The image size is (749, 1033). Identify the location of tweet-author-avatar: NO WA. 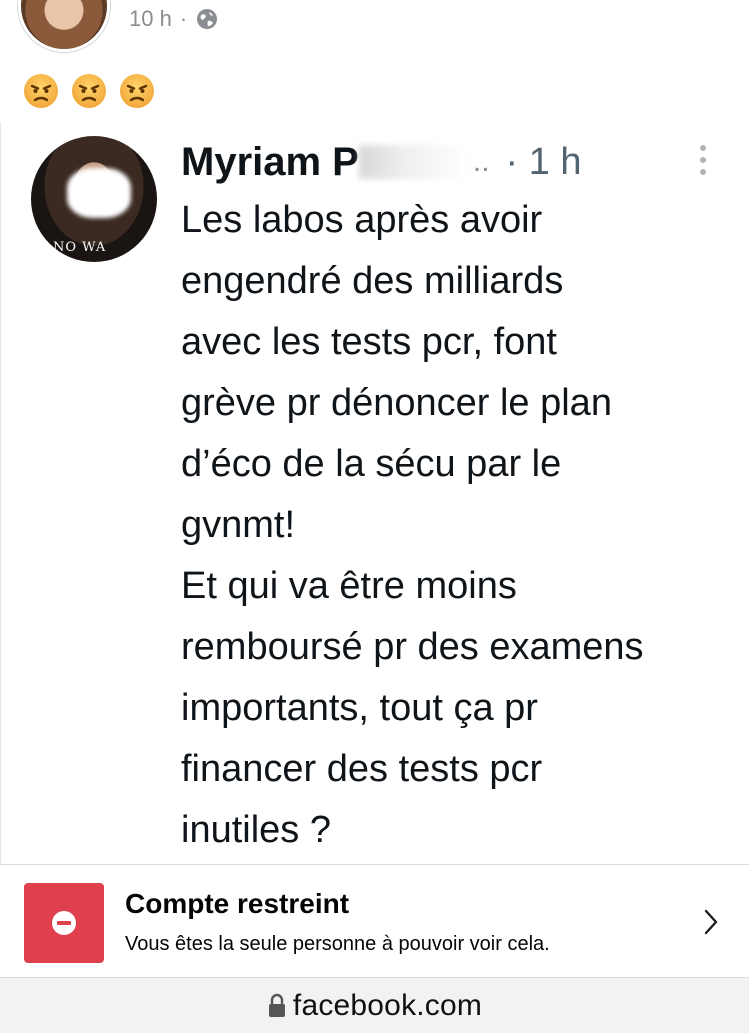
(94, 199).